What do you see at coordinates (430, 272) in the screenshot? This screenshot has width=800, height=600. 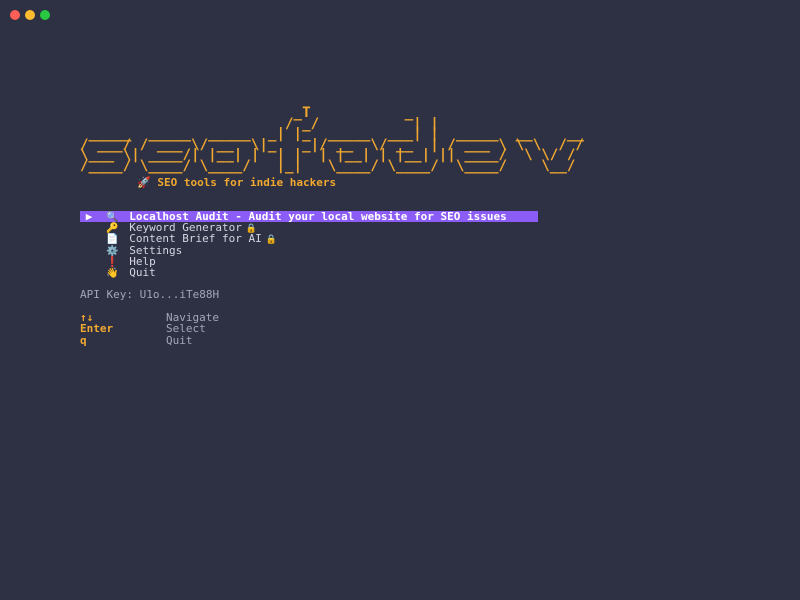 I see `menu-item-quit: 👋 Quit` at bounding box center [430, 272].